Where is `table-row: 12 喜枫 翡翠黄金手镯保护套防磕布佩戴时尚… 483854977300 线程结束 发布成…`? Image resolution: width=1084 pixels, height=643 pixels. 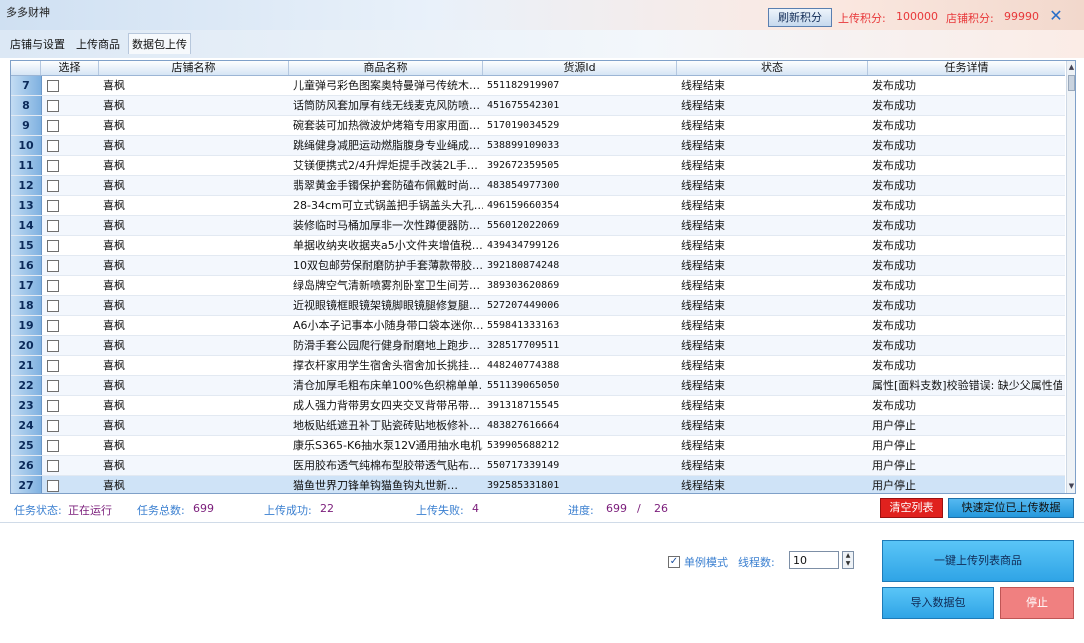 table-row: 12 喜枫 翡翠黄金手镯保护套防磕布佩戴时尚… 483854977300 线程结束 发布成… is located at coordinates (538, 186).